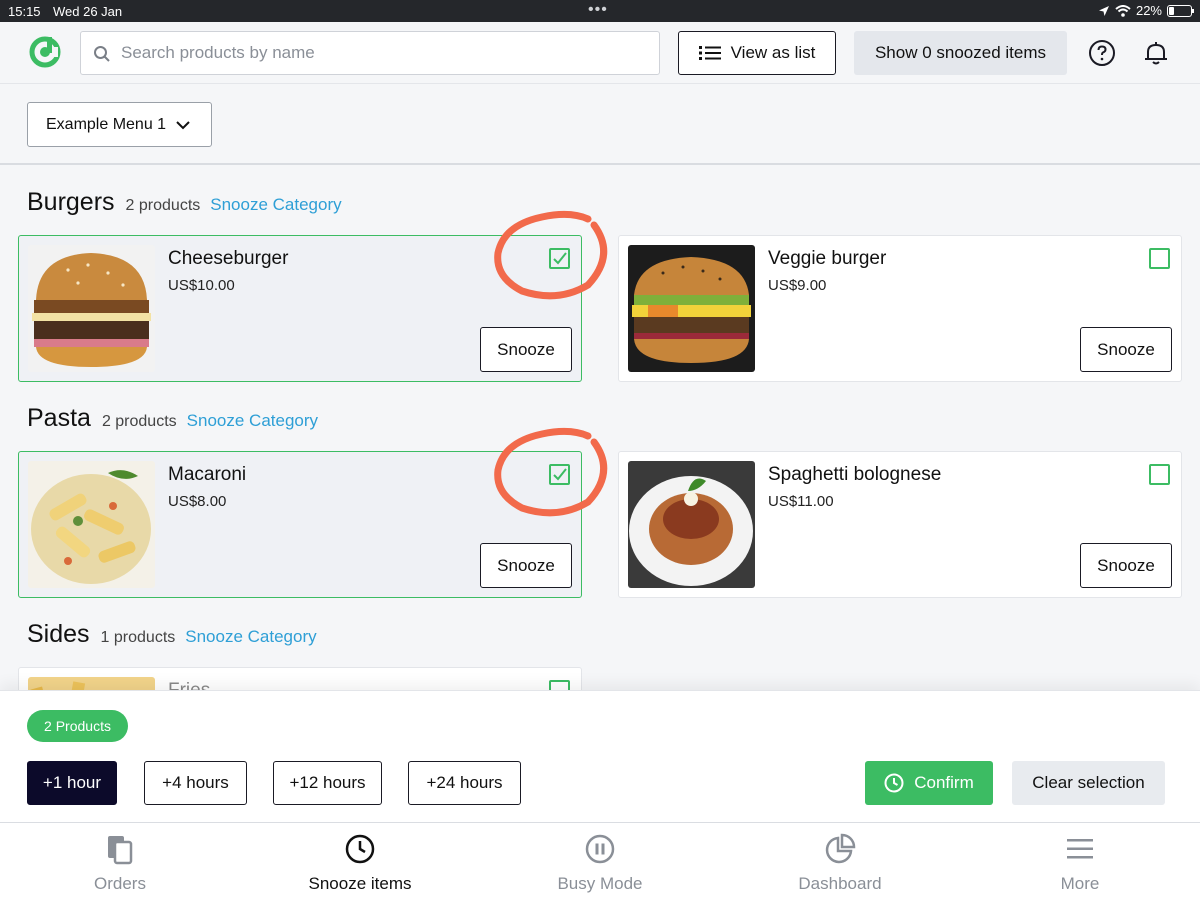  Describe the element at coordinates (300, 308) in the screenshot. I see `product-card-cheeseburger: Cheeseburger US$10.00 Snooze` at that location.